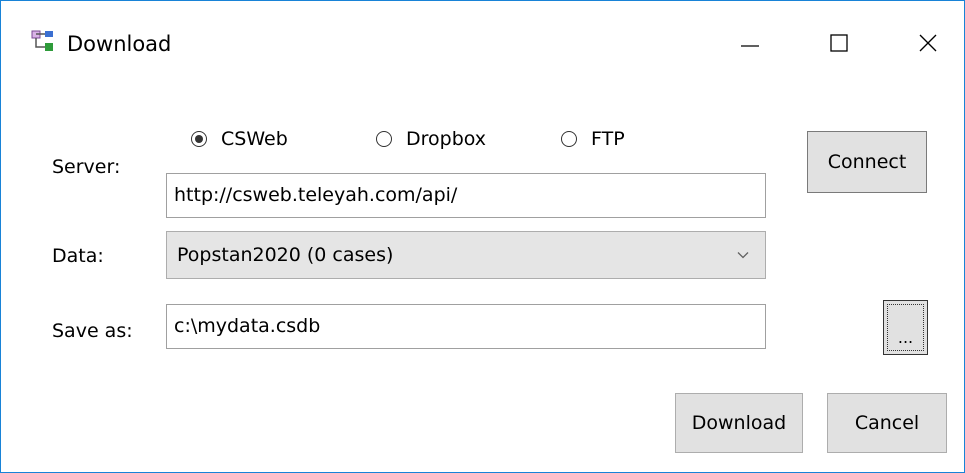 This screenshot has width=965, height=473. I want to click on maximize-icon, so click(839, 43).